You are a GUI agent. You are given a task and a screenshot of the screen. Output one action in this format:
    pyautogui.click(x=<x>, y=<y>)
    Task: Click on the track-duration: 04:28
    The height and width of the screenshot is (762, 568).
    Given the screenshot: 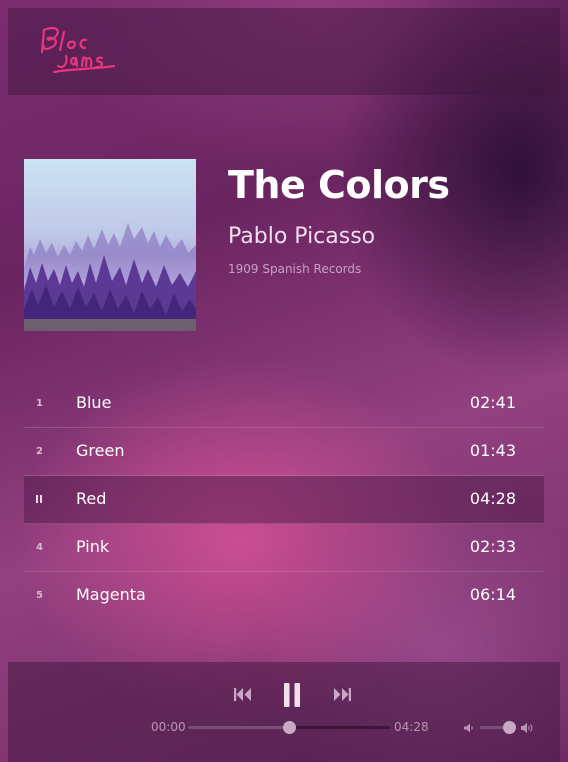 What is the action you would take?
    pyautogui.click(x=492, y=498)
    